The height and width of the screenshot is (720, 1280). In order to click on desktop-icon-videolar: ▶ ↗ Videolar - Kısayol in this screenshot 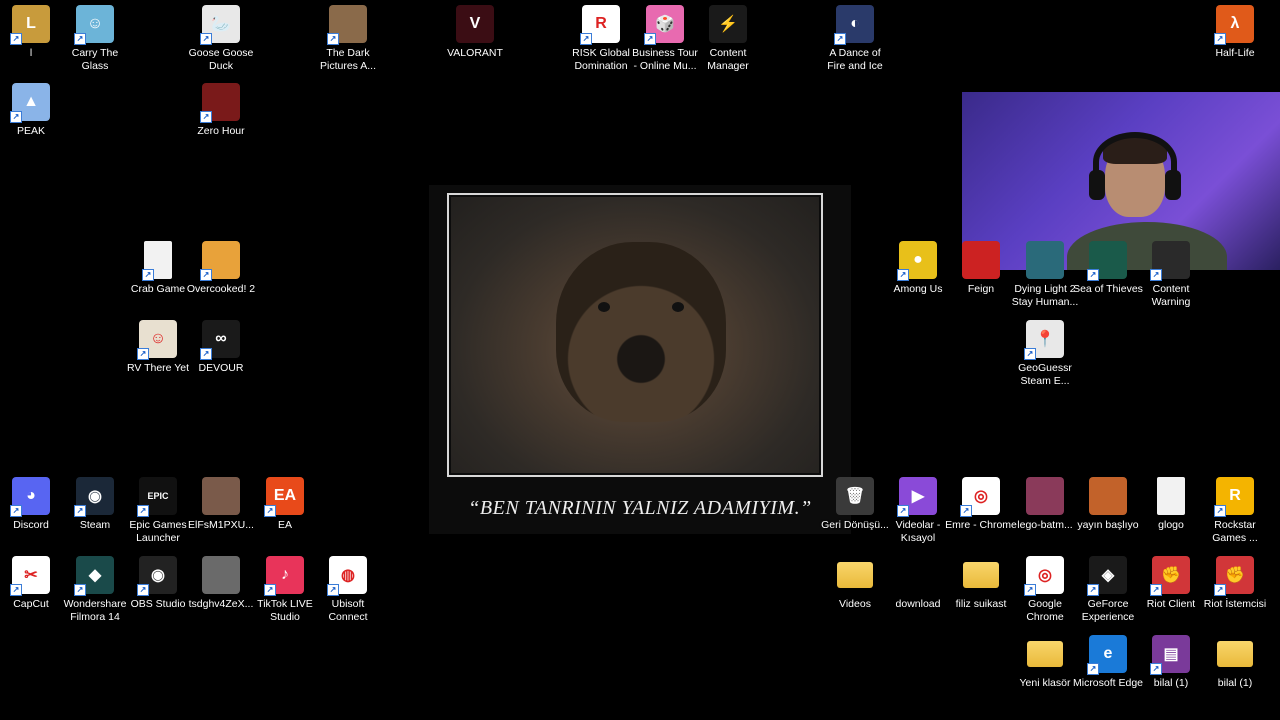, I will do `click(918, 511)`.